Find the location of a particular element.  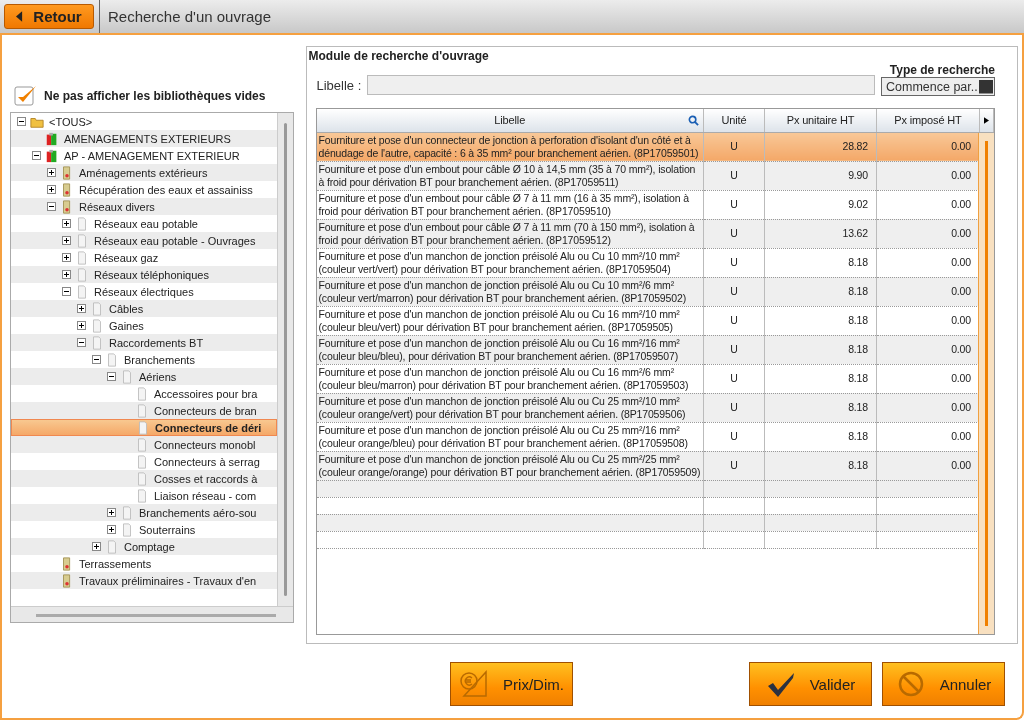

checkbox is located at coordinates (26, 96).